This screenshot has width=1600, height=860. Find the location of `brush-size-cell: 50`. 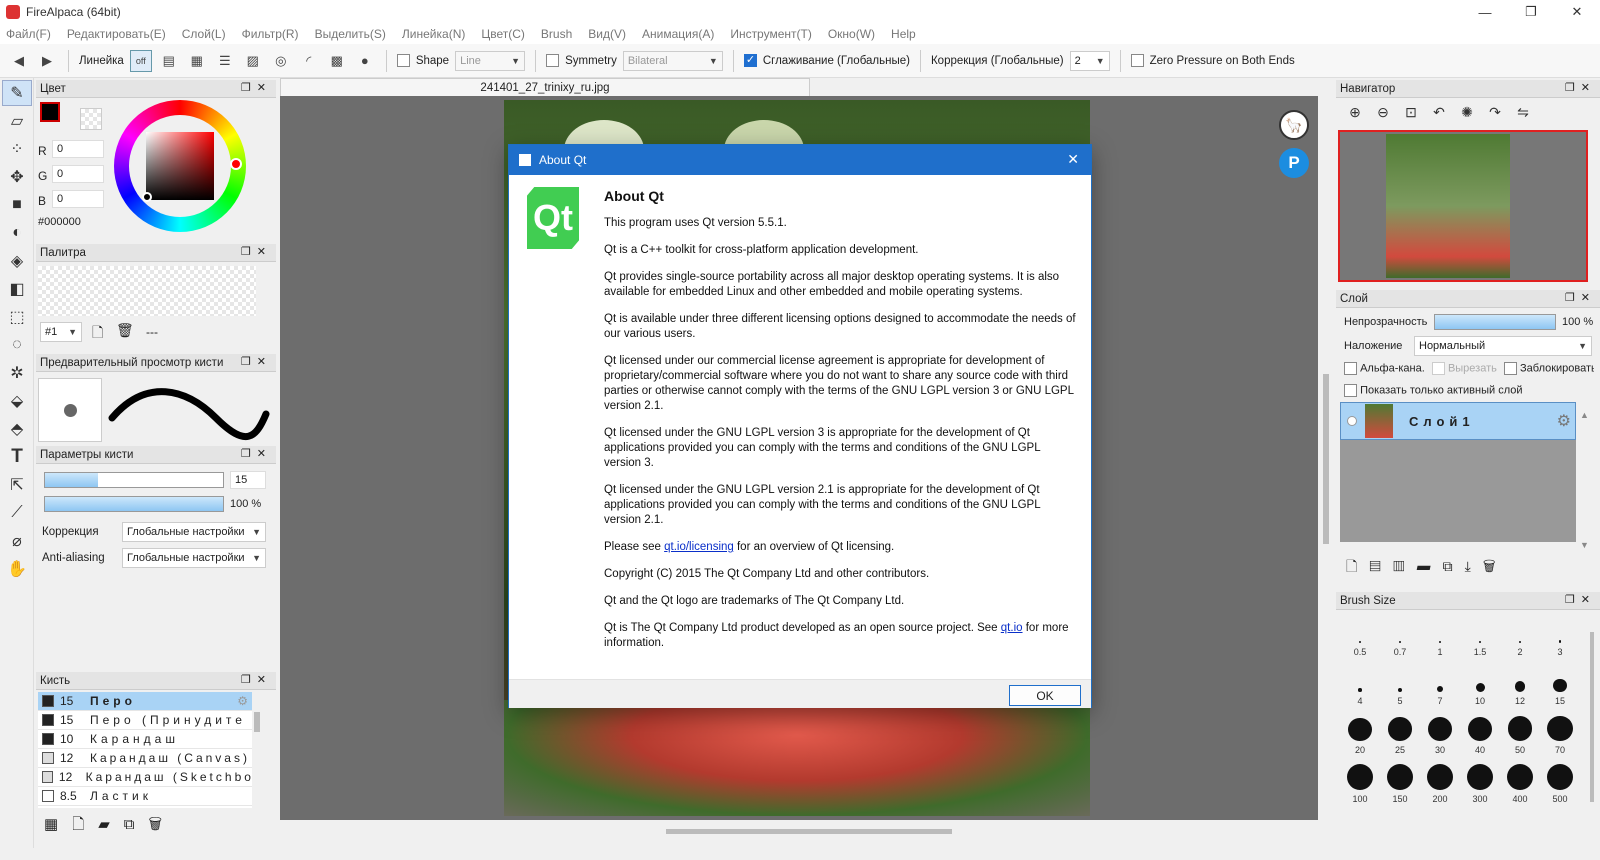

brush-size-cell: 50 is located at coordinates (1520, 732).